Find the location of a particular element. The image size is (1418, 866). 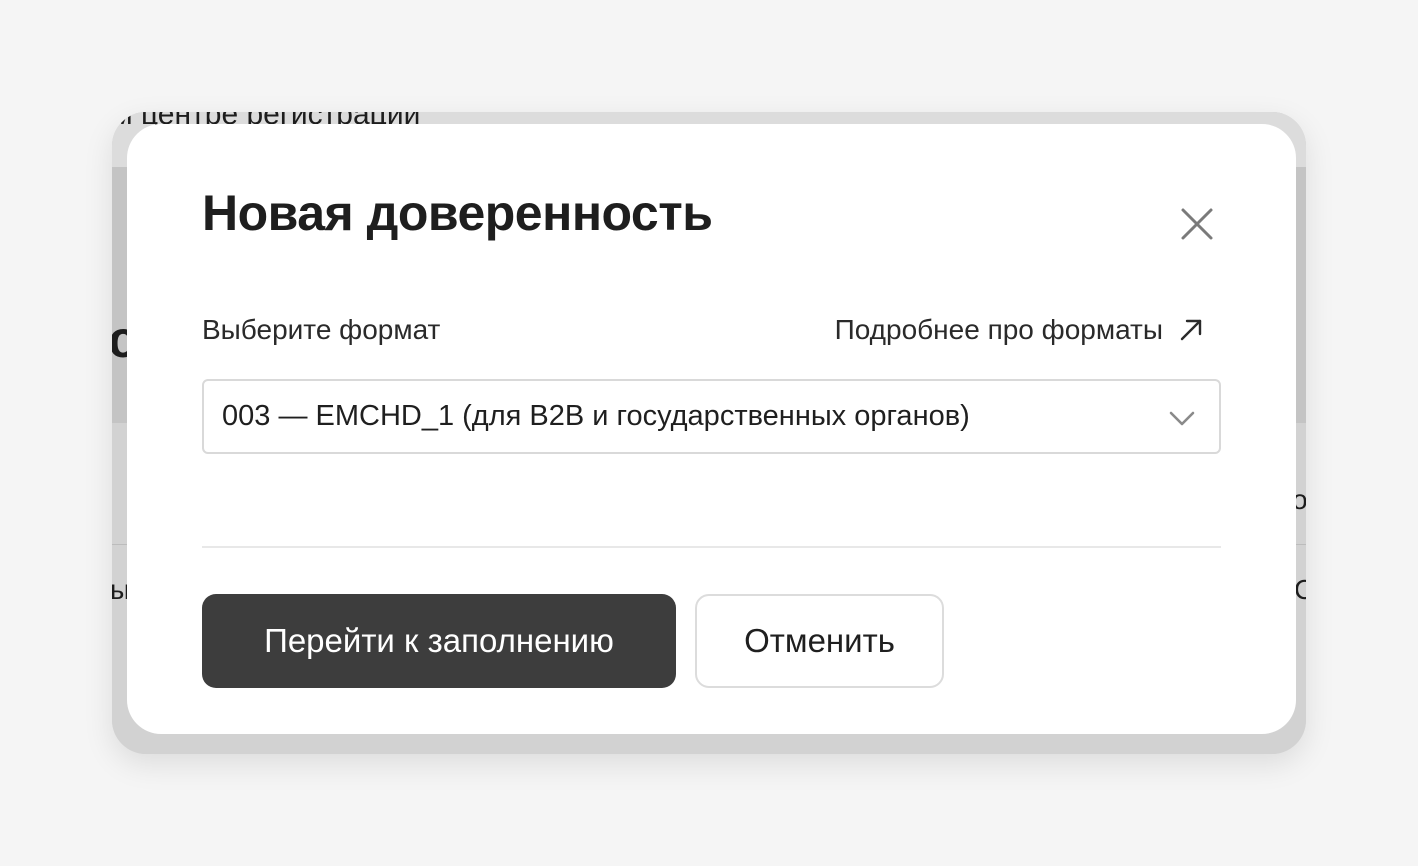

chevron-down-icon is located at coordinates (1182, 418).